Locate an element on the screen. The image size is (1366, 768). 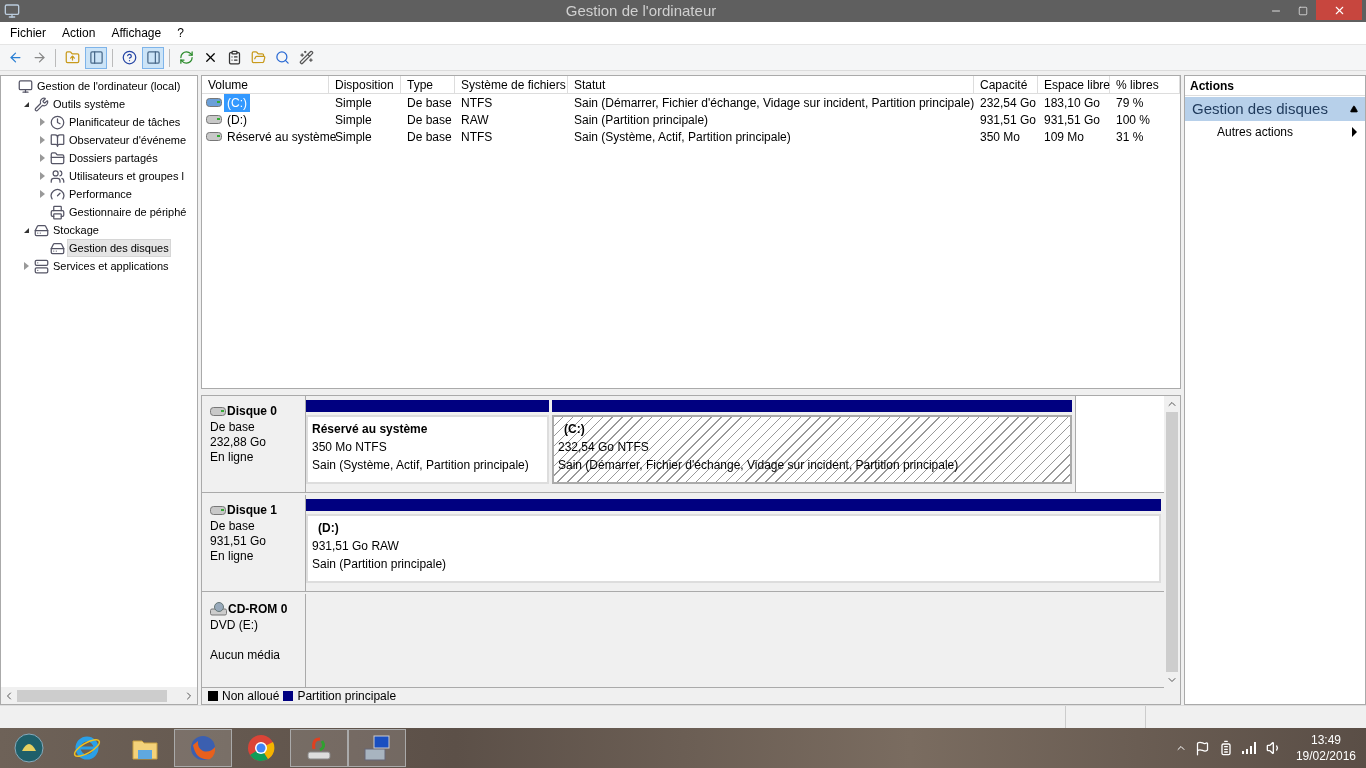
wizard-icon is located at coordinates (306, 57).